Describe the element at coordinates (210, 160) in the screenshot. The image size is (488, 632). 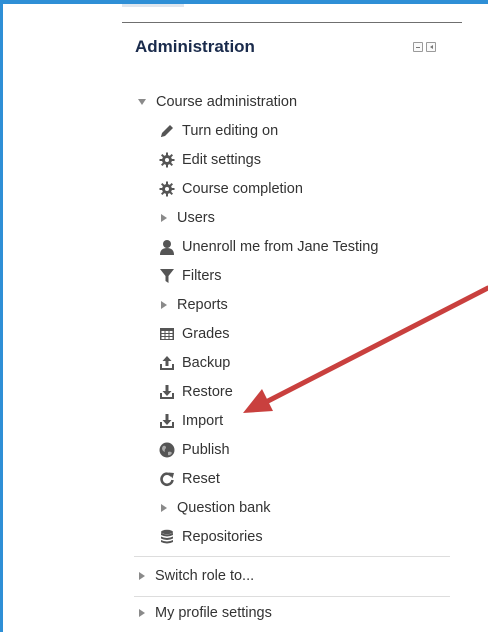
I see `menu-item-edit-settings: Edit settings` at that location.